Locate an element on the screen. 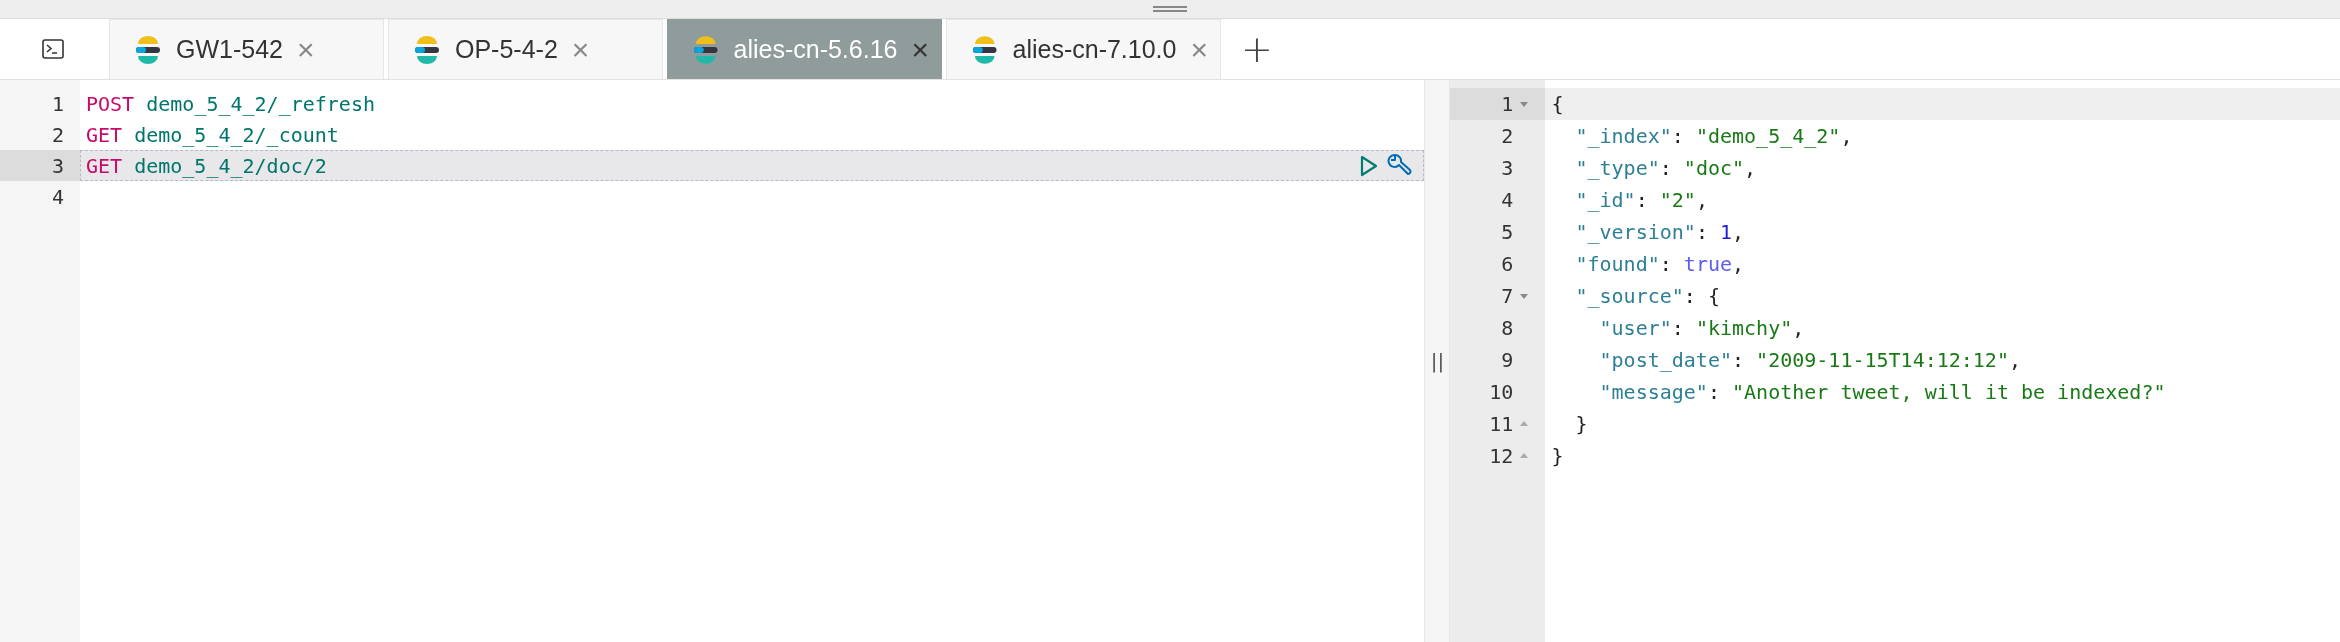 This screenshot has height=642, width=2340. close-icon: × is located at coordinates (920, 49).